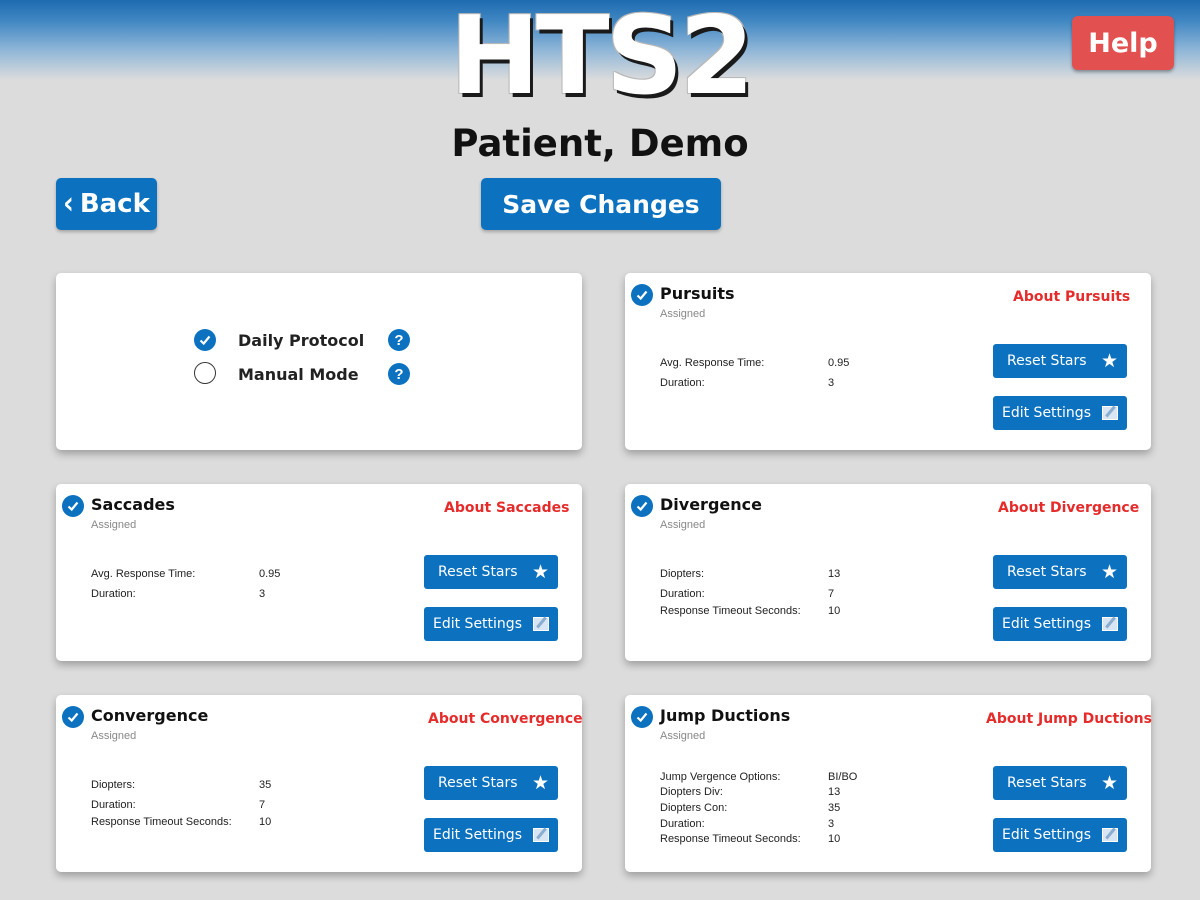  Describe the element at coordinates (843, 777) in the screenshot. I see `param-value: BI/BO` at that location.